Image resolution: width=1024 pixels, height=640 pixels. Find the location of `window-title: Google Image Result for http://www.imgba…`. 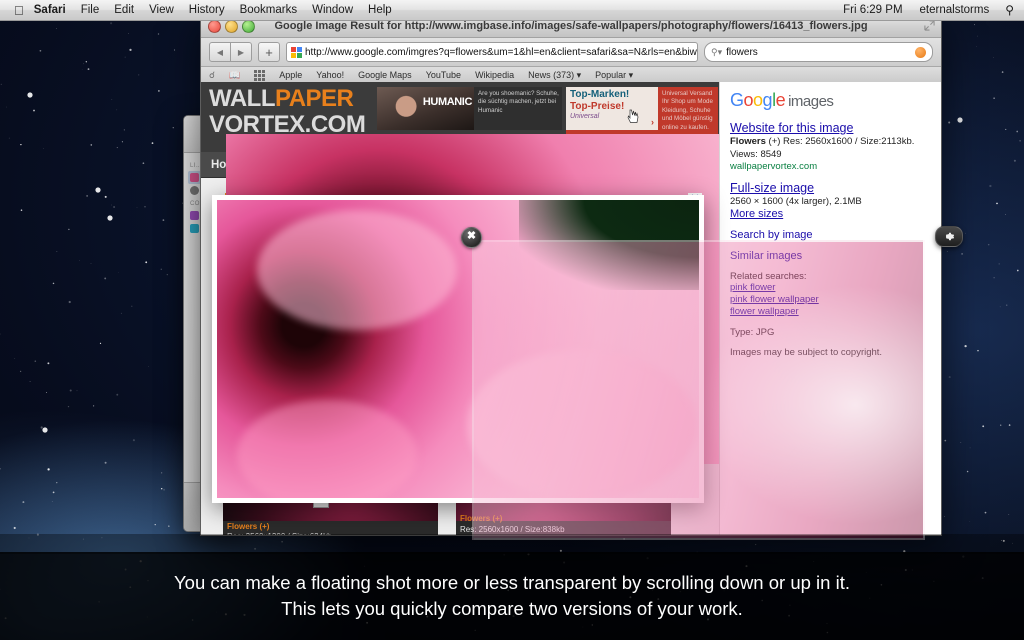

window-title: Google Image Result for http://www.imgba… is located at coordinates (571, 26).